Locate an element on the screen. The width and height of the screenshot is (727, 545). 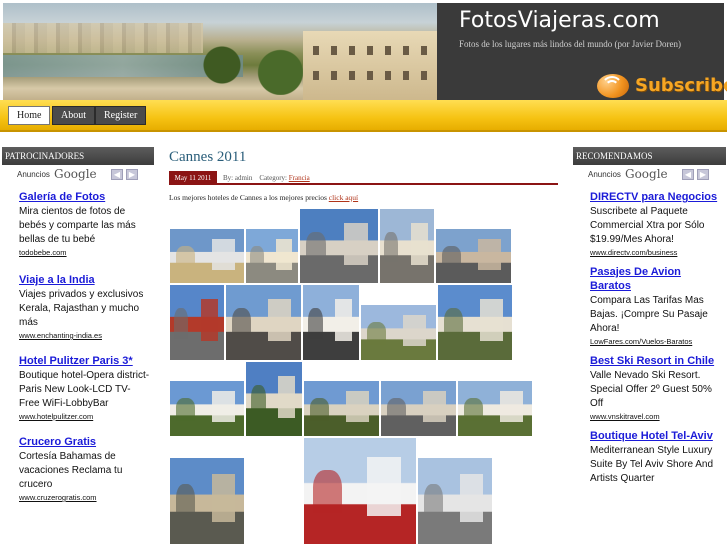
ad-url: www.enchanting-india.es is located at coordinates (84, 335).